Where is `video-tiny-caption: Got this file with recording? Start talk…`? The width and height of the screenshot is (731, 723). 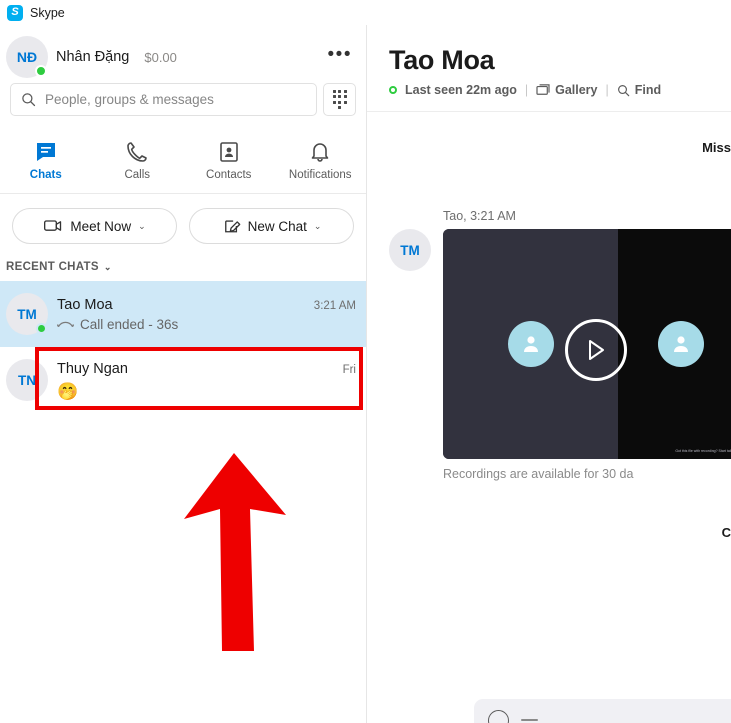
video-tiny-caption: Got this file with recording? Start talk… is located at coordinates (703, 451).